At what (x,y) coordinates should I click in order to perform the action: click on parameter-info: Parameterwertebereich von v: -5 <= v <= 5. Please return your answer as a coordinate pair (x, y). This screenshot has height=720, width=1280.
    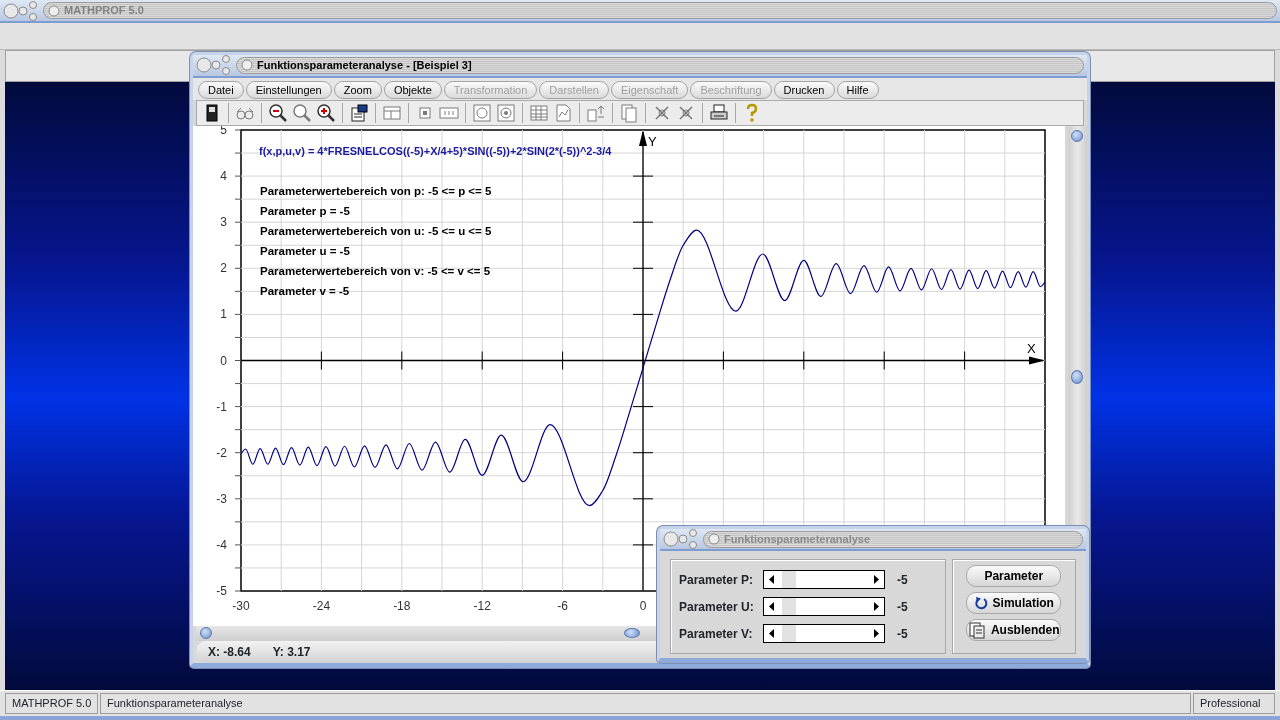
    Looking at the image, I should click on (375, 270).